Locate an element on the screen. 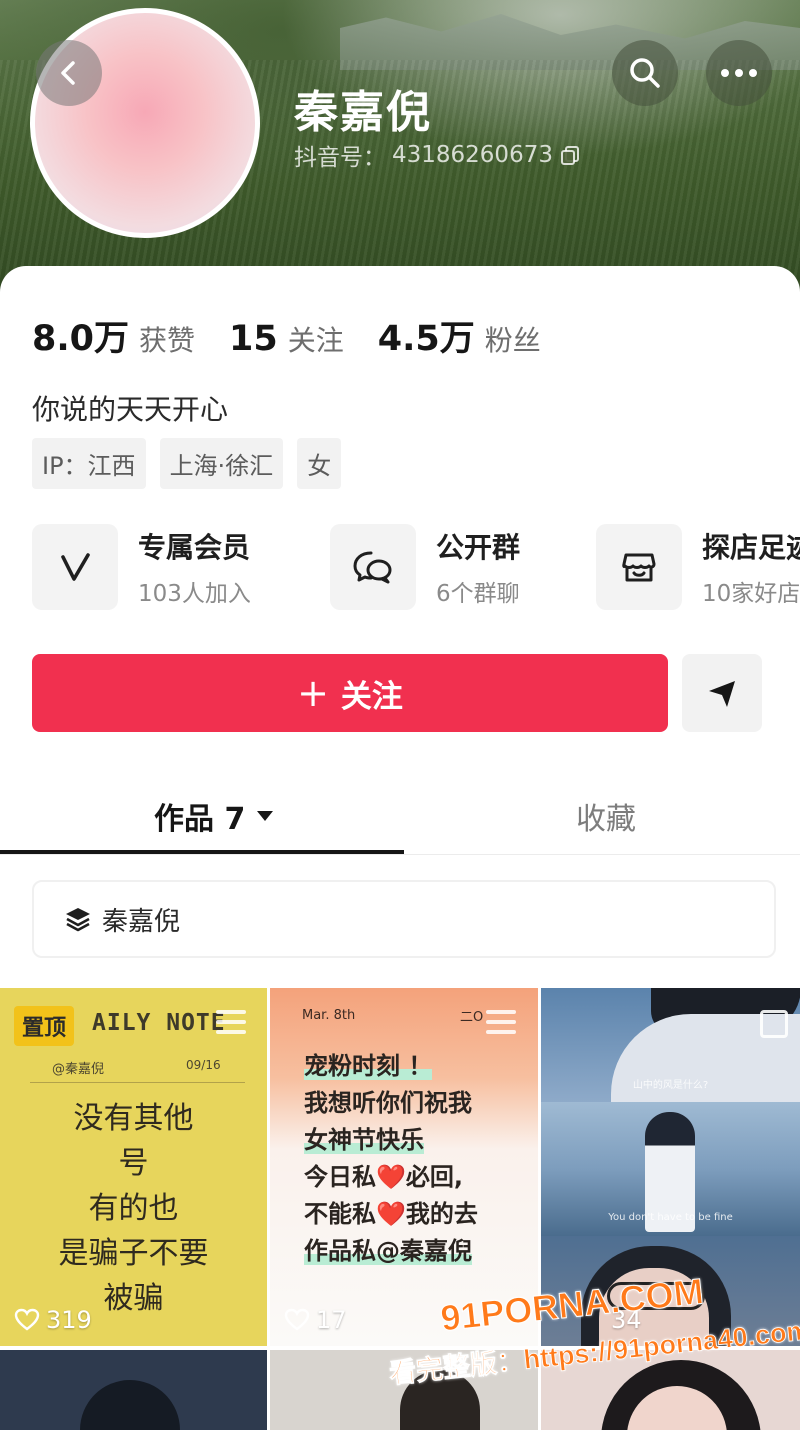 The height and width of the screenshot is (1430, 800). share-button is located at coordinates (722, 693).